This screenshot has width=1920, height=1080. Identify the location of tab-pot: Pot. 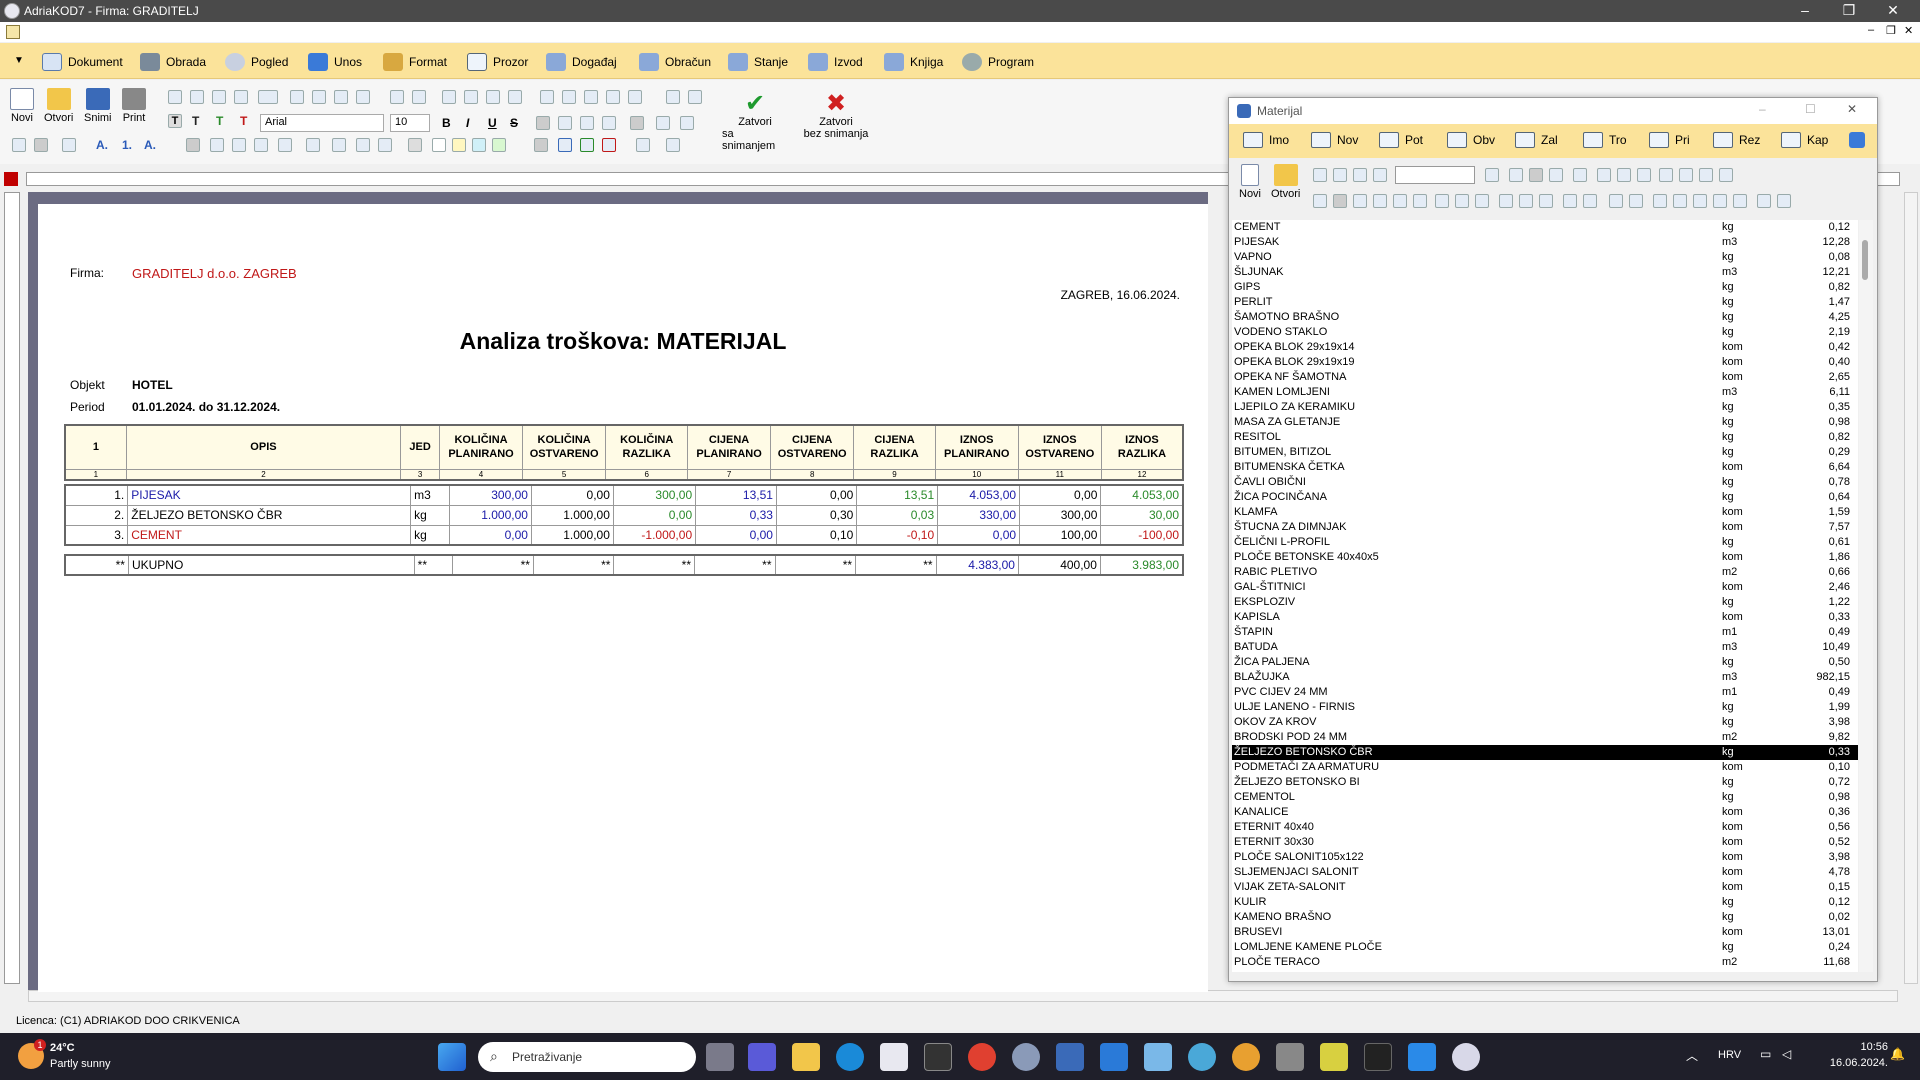
(1401, 140).